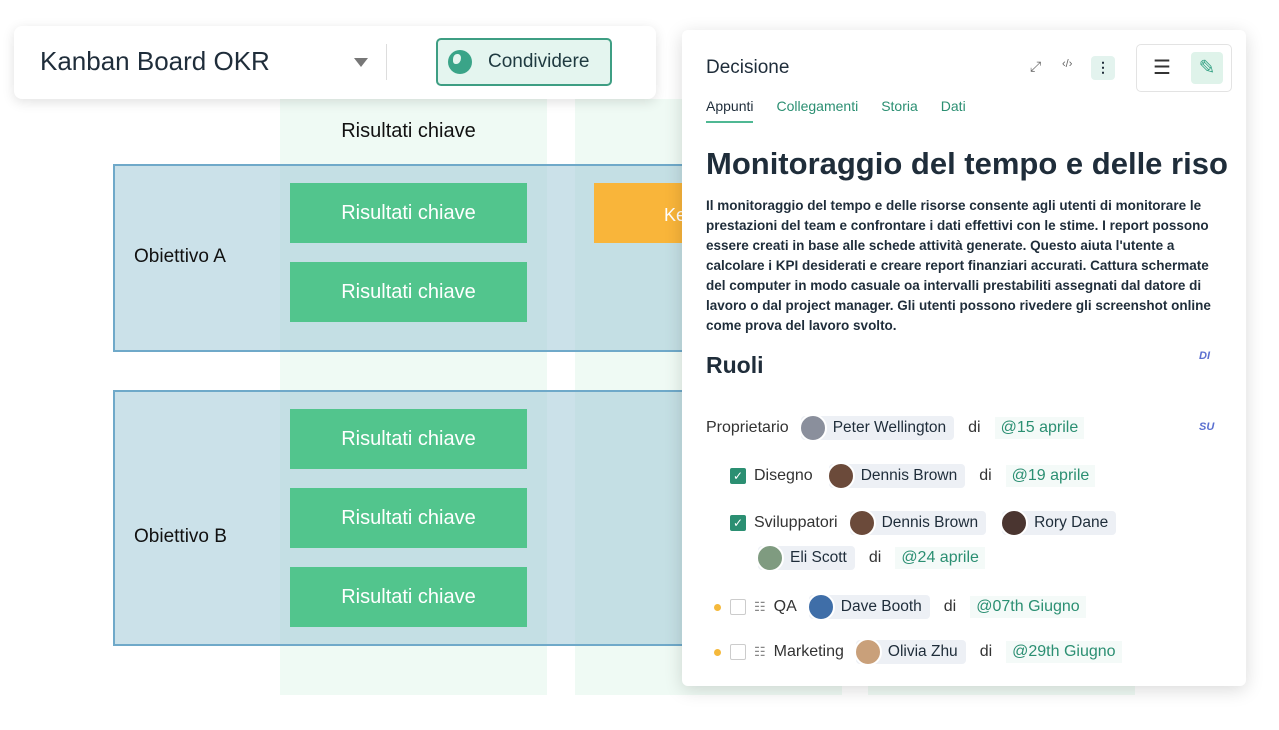  I want to click on role-row-qa: ☷ QA Dave Booth di @07th Giugno, so click(900, 607).